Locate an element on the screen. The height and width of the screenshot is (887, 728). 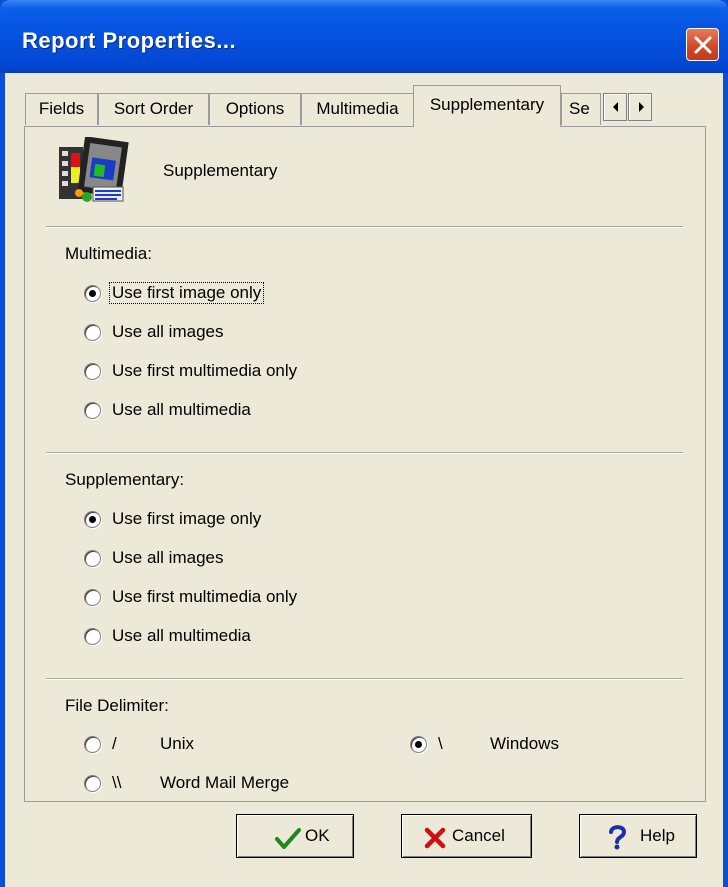
delimiter-symbol: / is located at coordinates (114, 743).